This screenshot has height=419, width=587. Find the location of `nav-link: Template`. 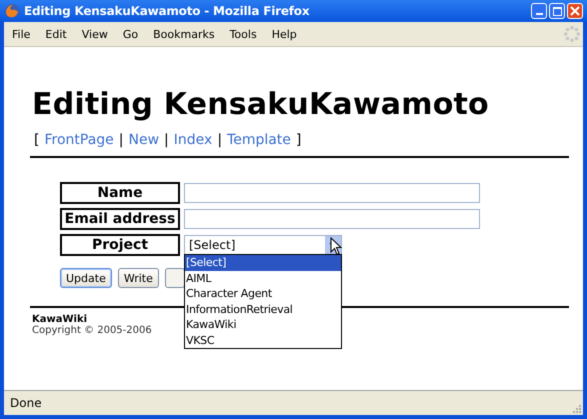

nav-link: Template is located at coordinates (259, 140).